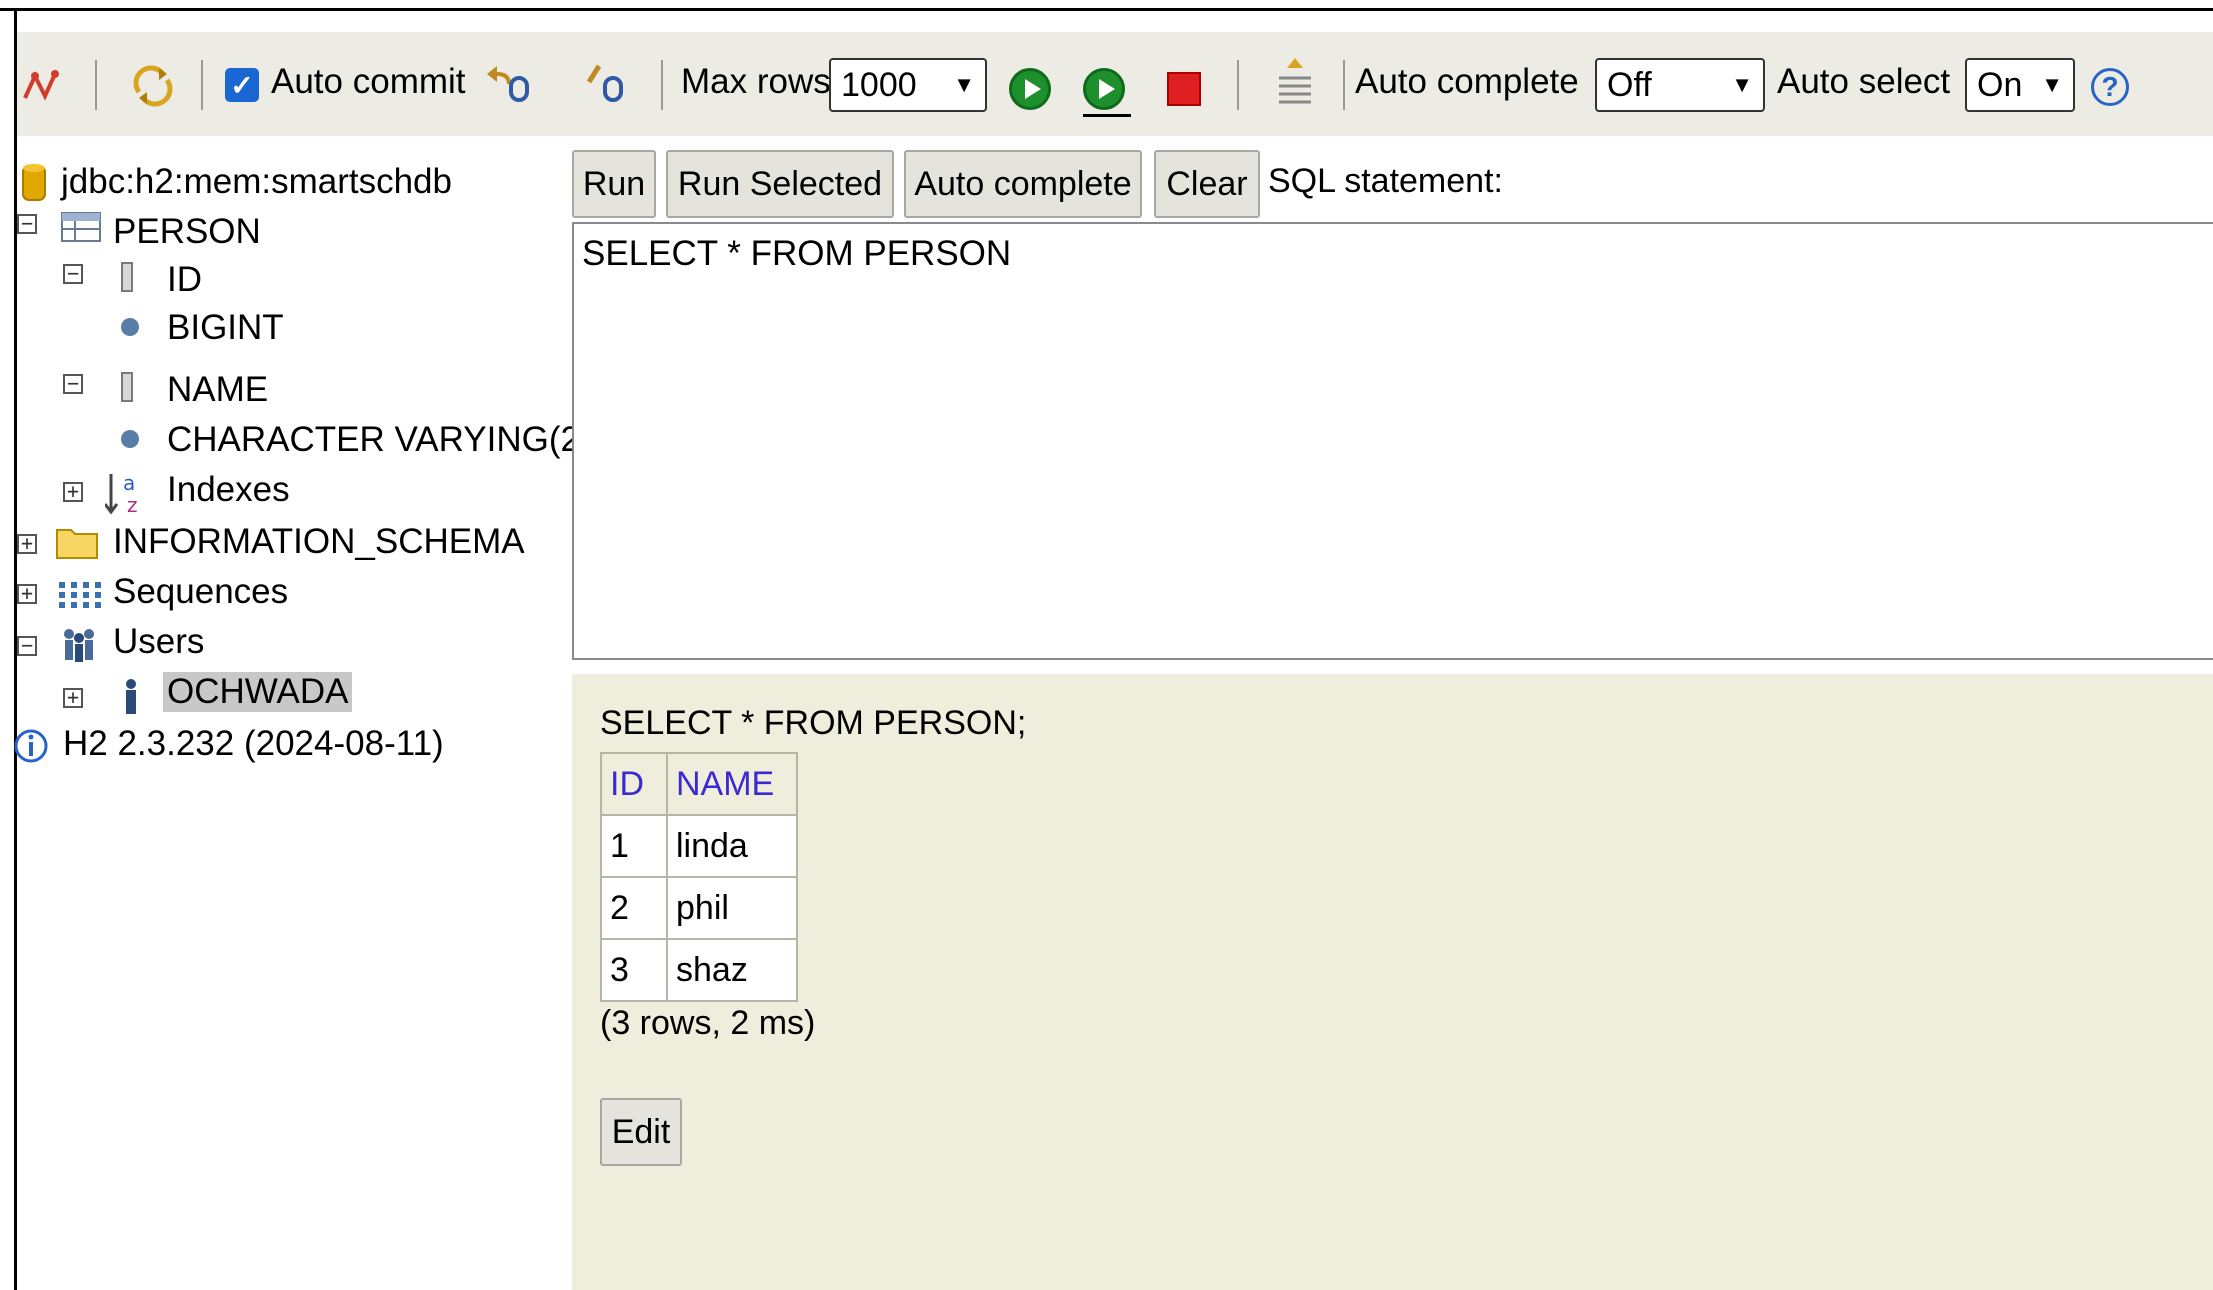 The width and height of the screenshot is (2213, 1290). What do you see at coordinates (2110, 87) in the screenshot?
I see `help-icon: ?` at bounding box center [2110, 87].